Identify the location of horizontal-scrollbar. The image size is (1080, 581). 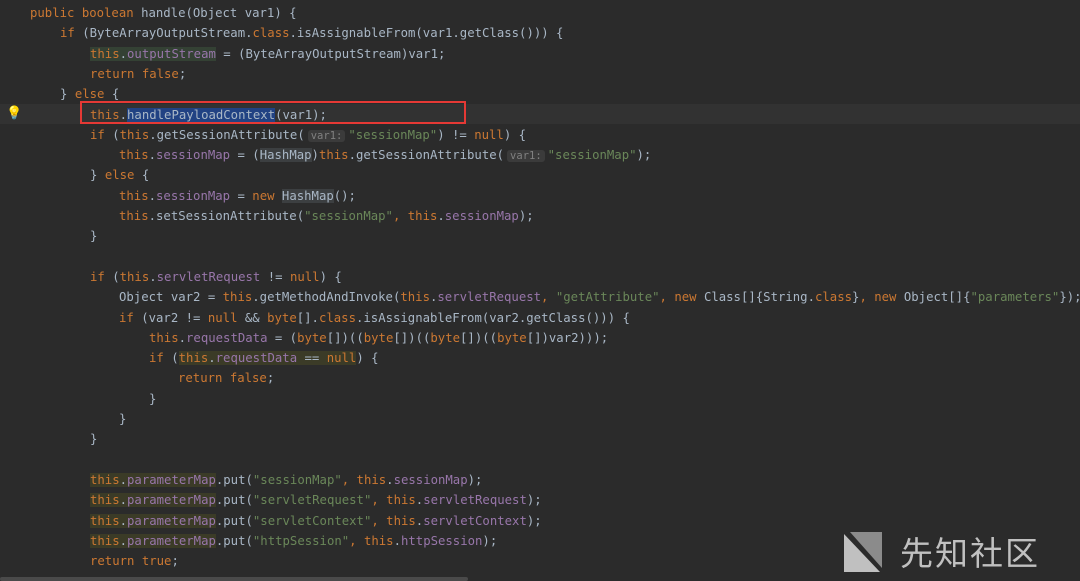
(234, 579).